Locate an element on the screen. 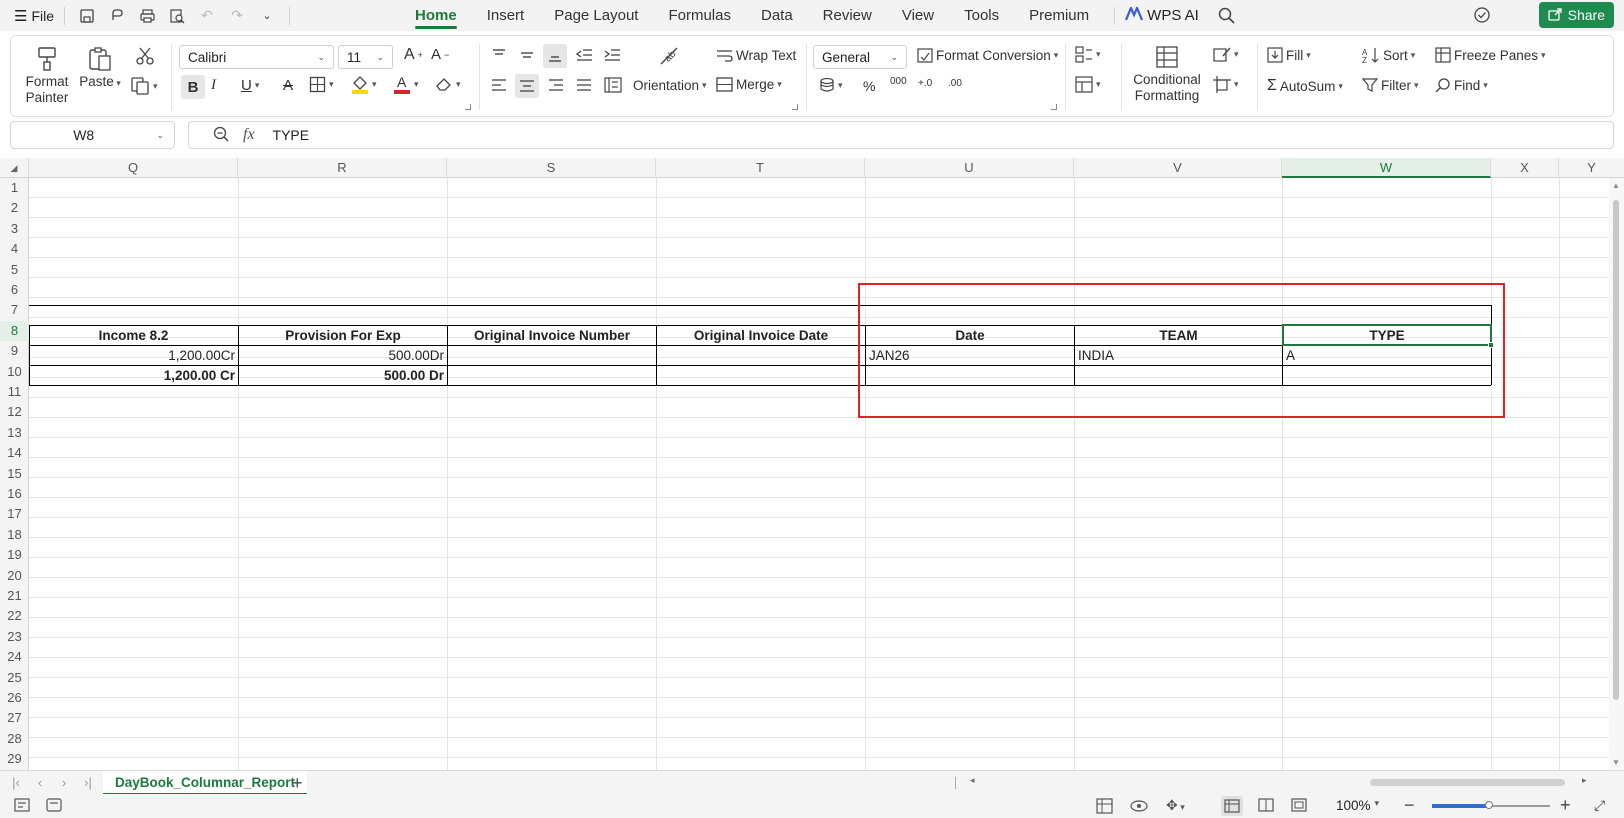  redo-icon: ↷ is located at coordinates (237, 16).